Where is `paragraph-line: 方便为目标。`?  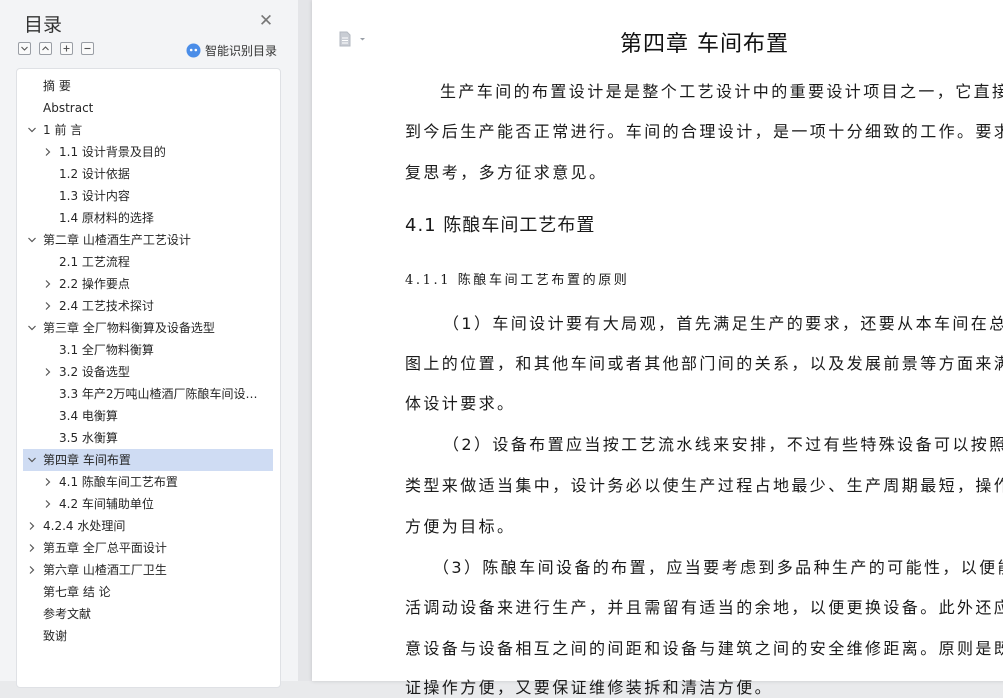
paragraph-line: 方便为目标。 is located at coordinates (460, 526).